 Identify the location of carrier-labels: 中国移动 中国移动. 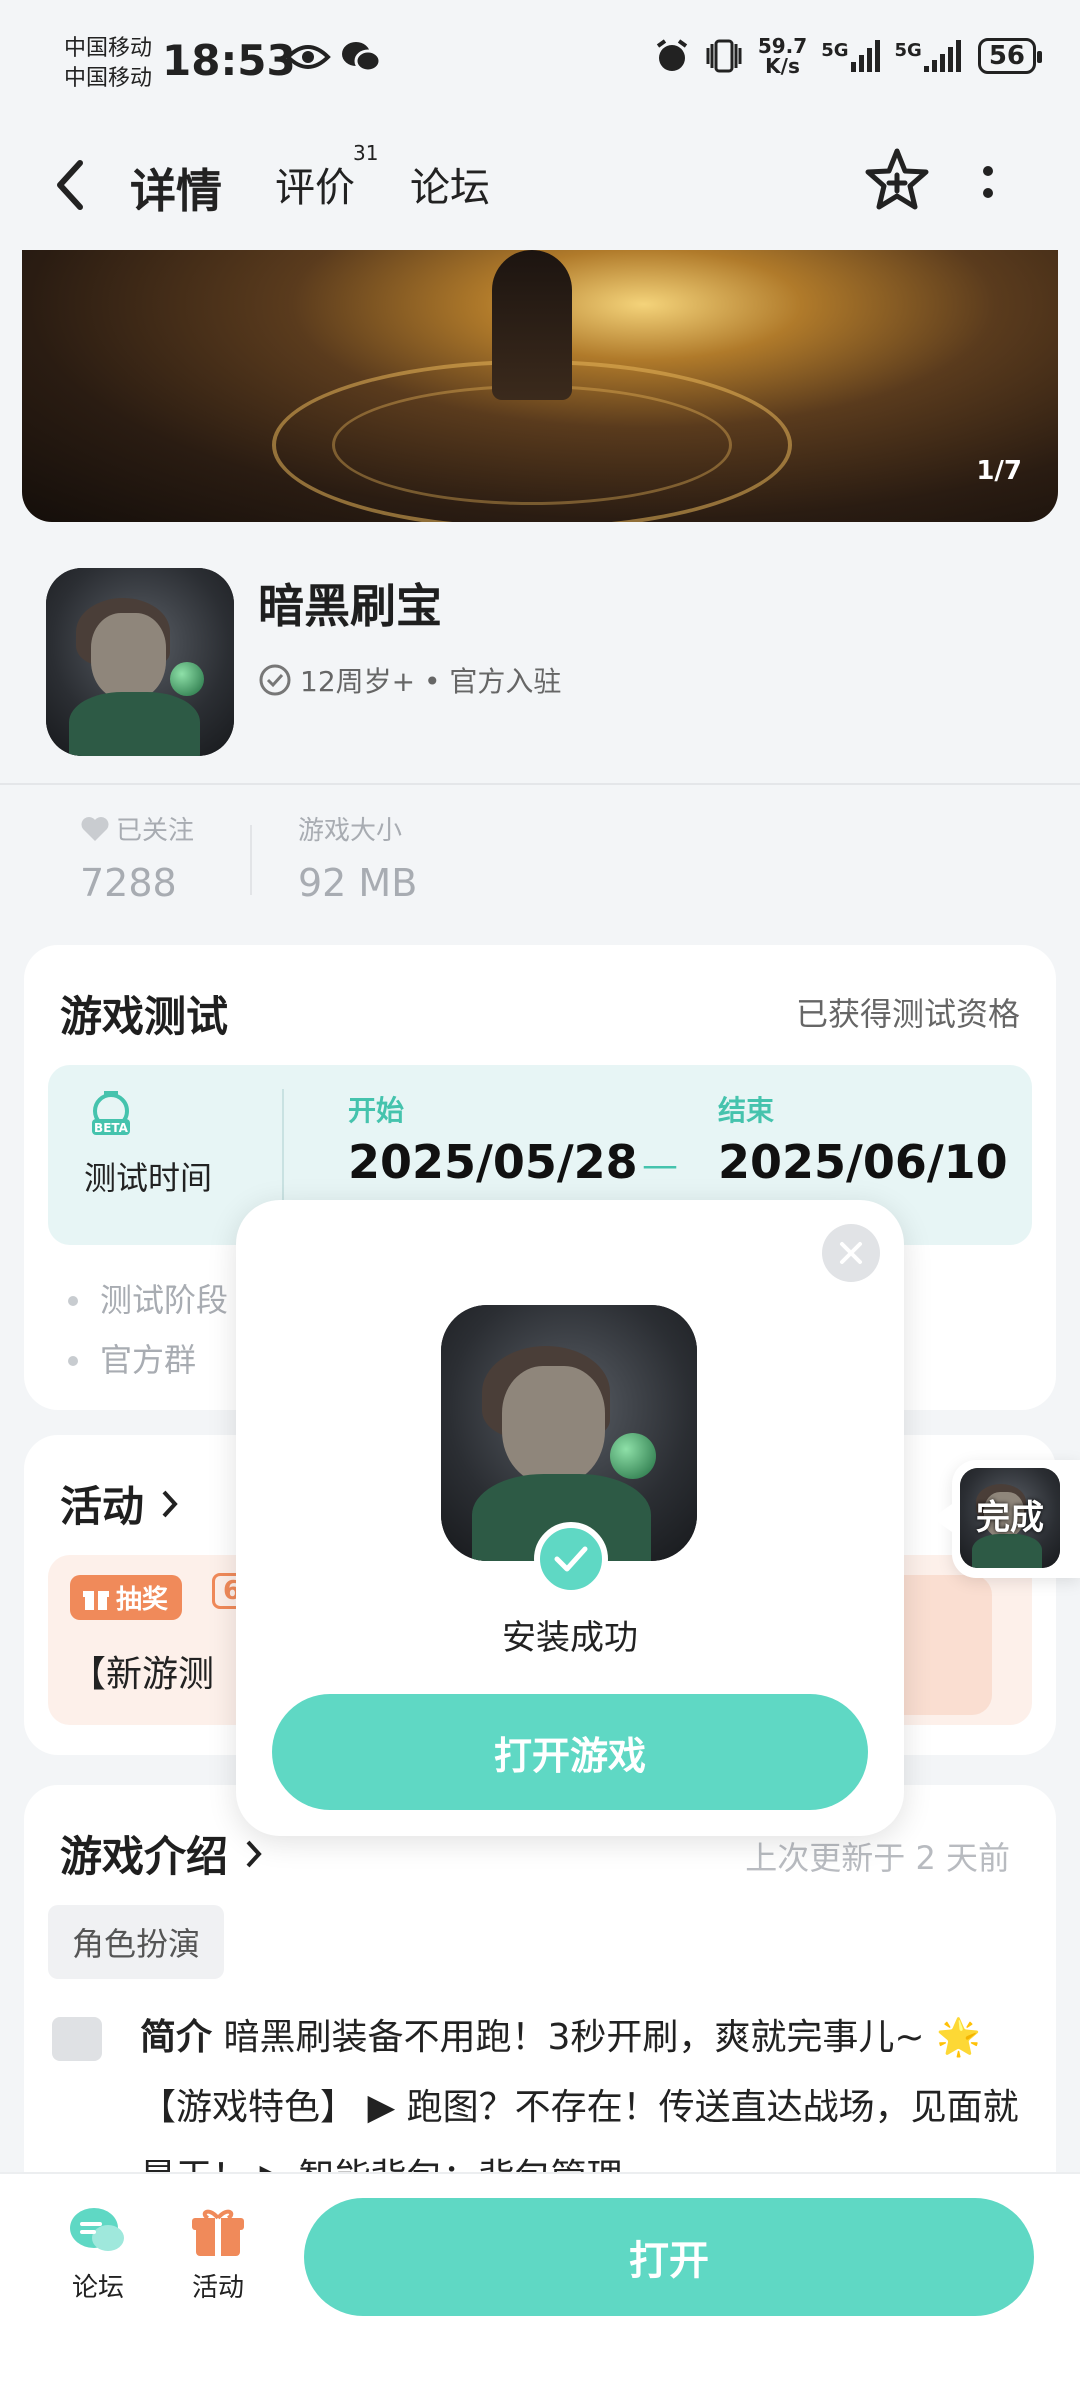
(108, 64).